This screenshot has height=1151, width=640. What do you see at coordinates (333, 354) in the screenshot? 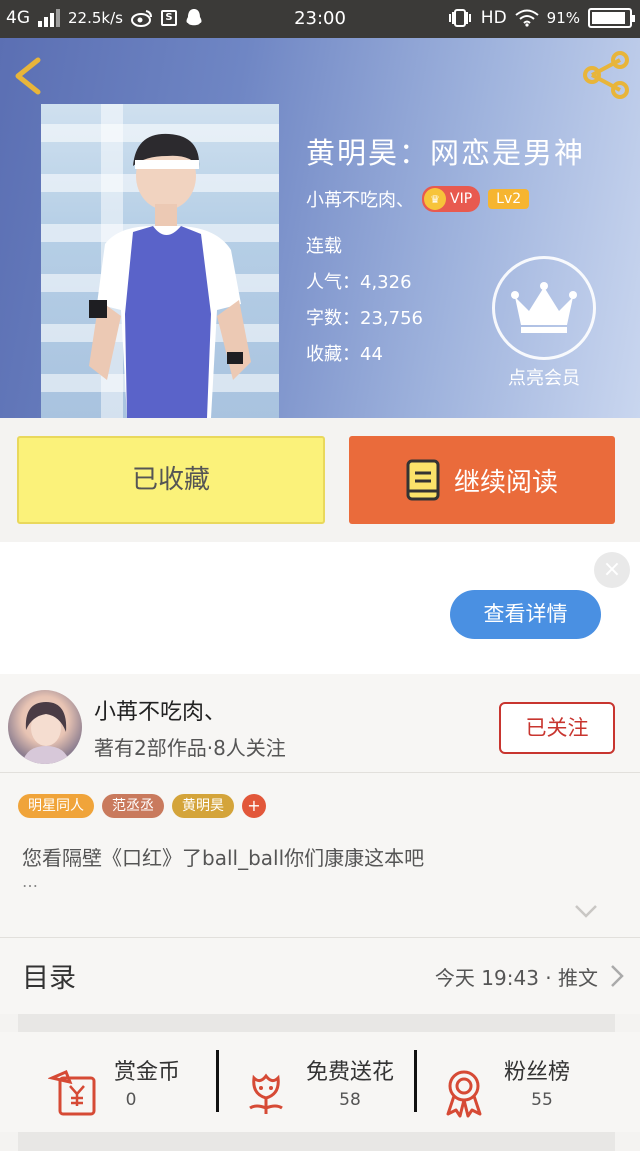
I see `favorites-label: 收藏：` at bounding box center [333, 354].